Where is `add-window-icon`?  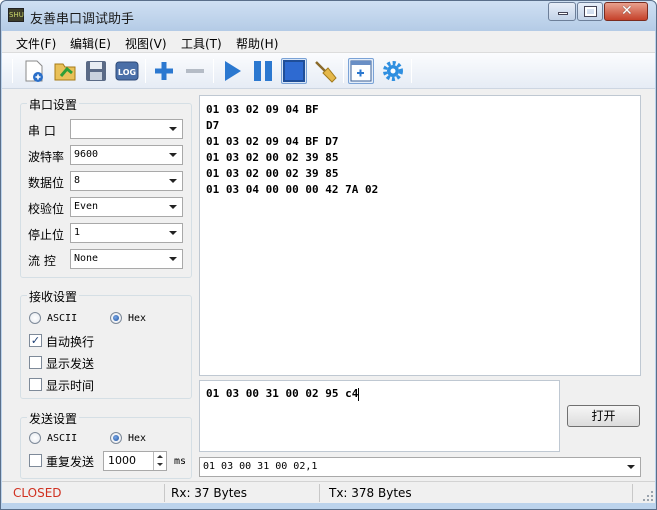 add-window-icon is located at coordinates (361, 71).